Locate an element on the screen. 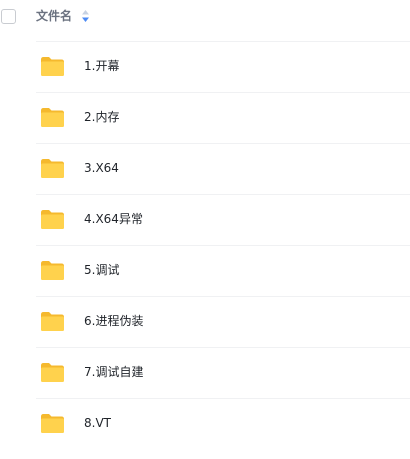 Image resolution: width=410 pixels, height=459 pixels. file-row: 7.调试自建 is located at coordinates (205, 372).